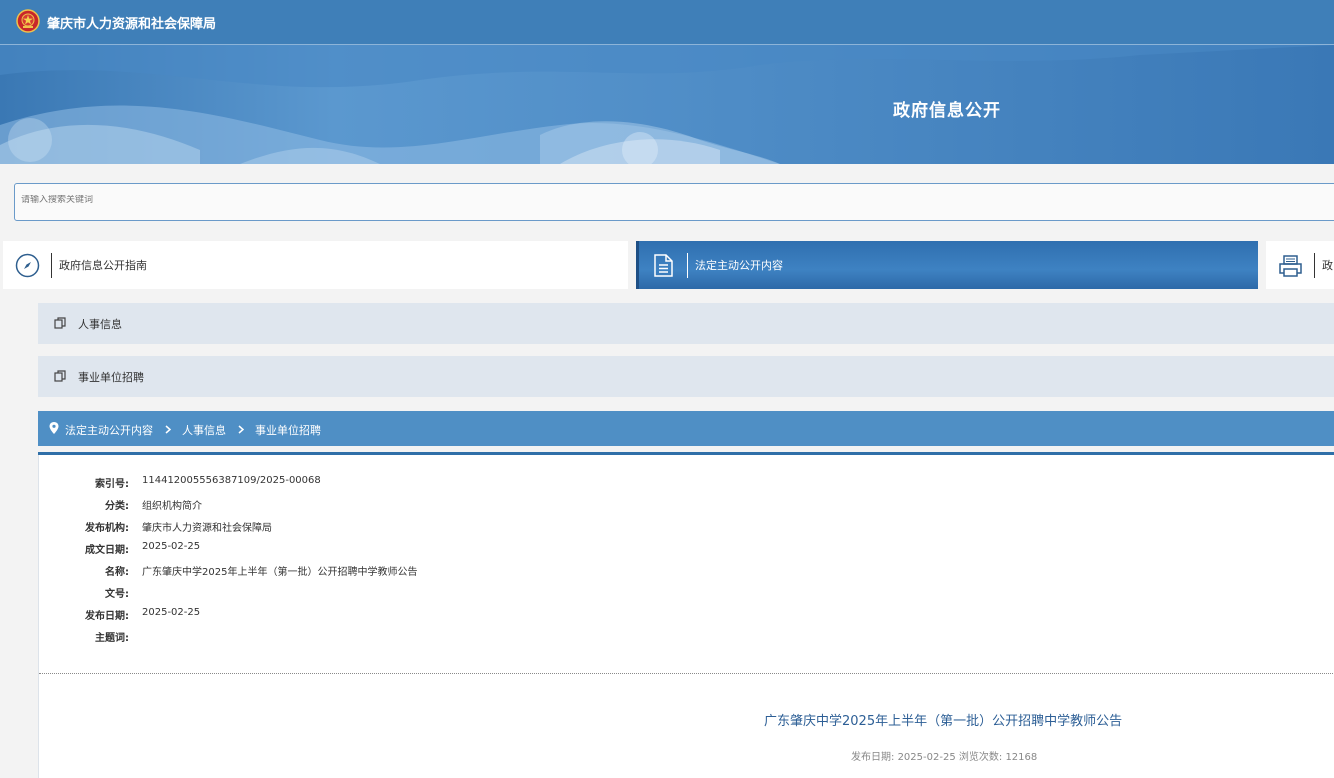  Describe the element at coordinates (980, 757) in the screenshot. I see `views-label: 浏览次数:` at that location.